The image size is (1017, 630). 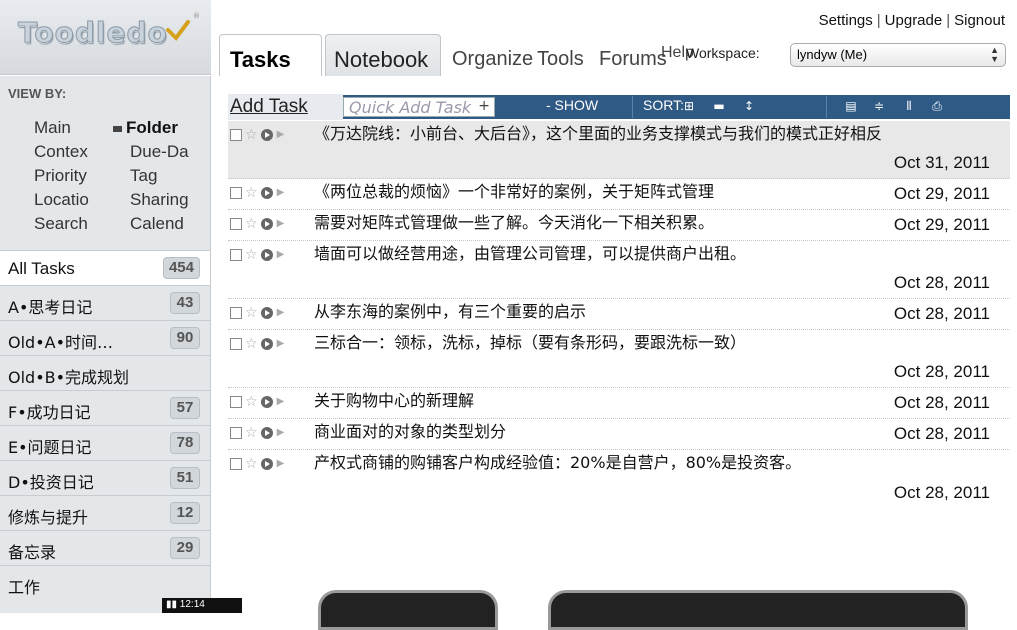 I want to click on upgrade-link: Upgrade, so click(x=914, y=20).